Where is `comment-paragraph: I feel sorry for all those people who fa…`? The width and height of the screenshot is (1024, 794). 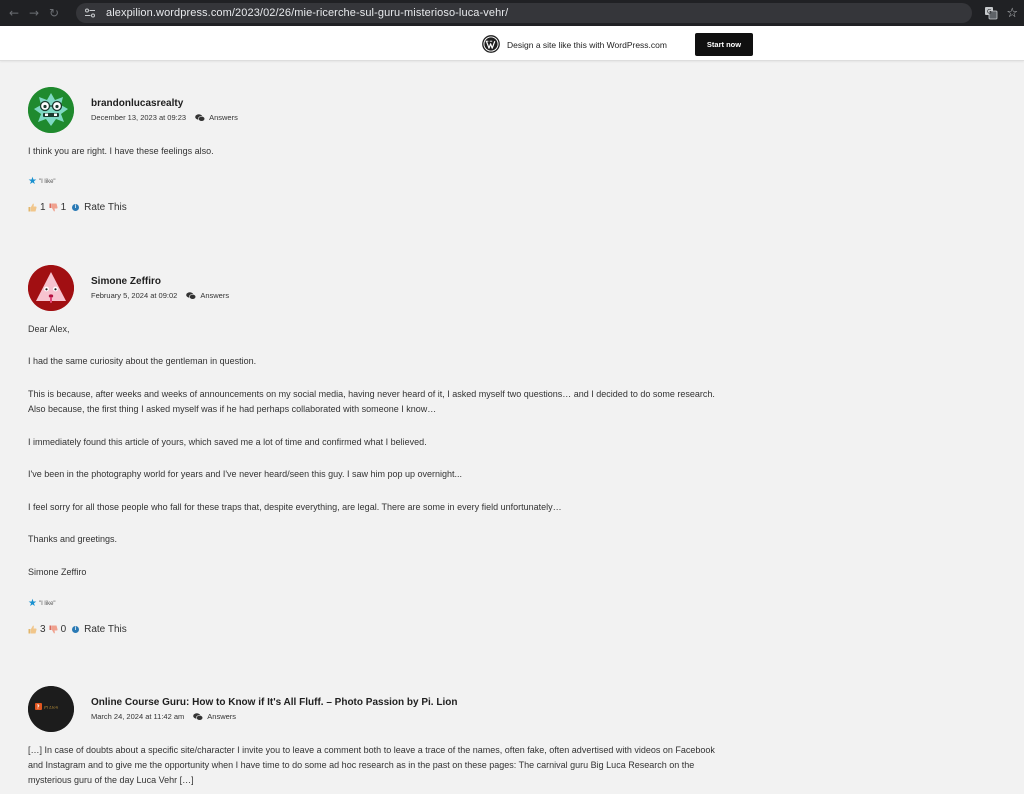
comment-paragraph: I feel sorry for all those people who fa… is located at coordinates (295, 507).